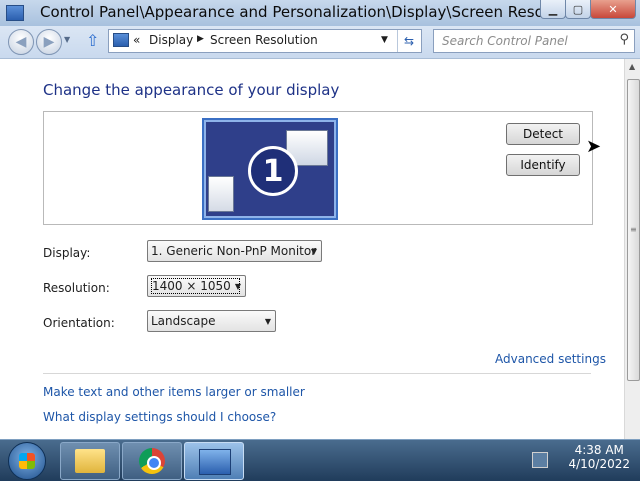  I want to click on monitor-number: 1, so click(273, 171).